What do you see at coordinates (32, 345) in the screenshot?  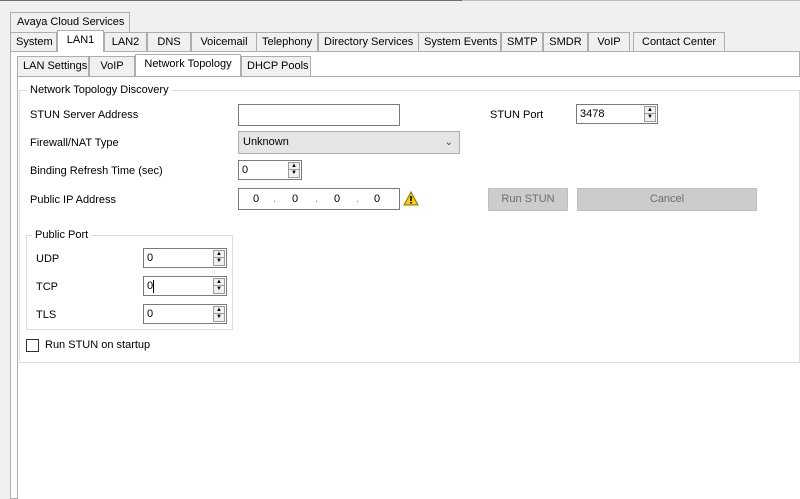 I see `run-on-startup-checkbox` at bounding box center [32, 345].